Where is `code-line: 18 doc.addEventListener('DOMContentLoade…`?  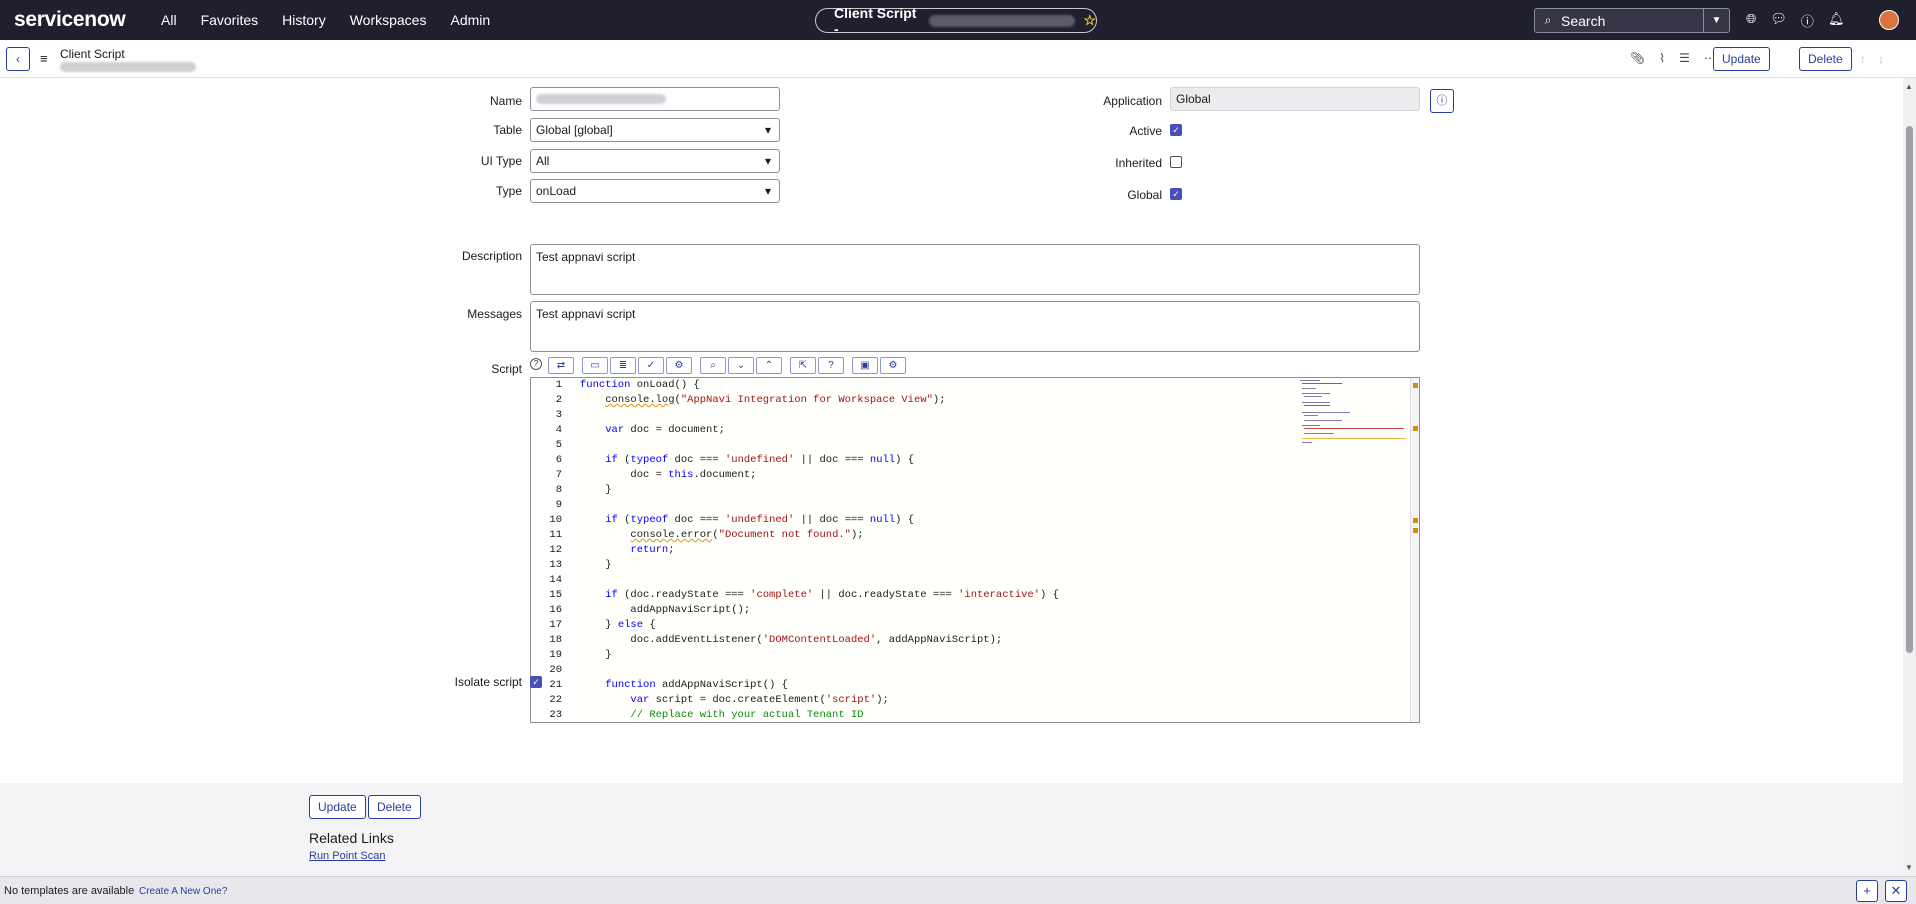 code-line: 18 doc.addEventListener('DOMContentLoade… is located at coordinates (776, 640).